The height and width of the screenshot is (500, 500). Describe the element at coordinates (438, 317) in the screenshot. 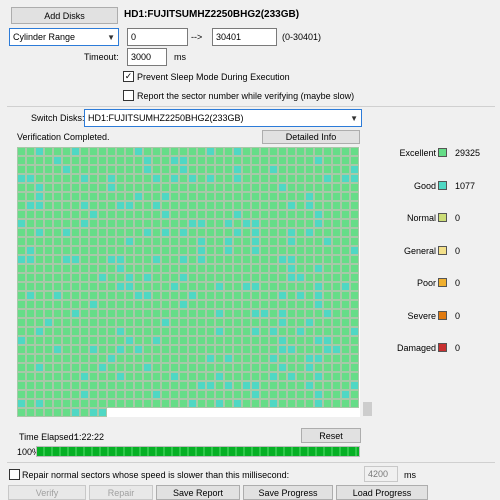

I see `legend-item-severe: Severe 0` at that location.